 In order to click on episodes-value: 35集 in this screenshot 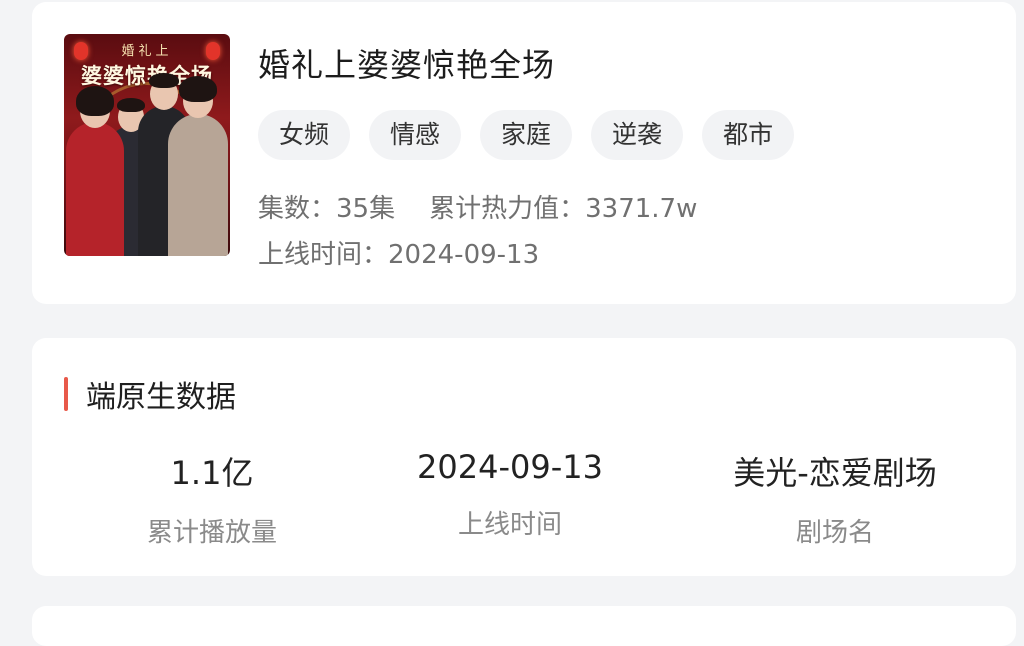, I will do `click(366, 209)`.